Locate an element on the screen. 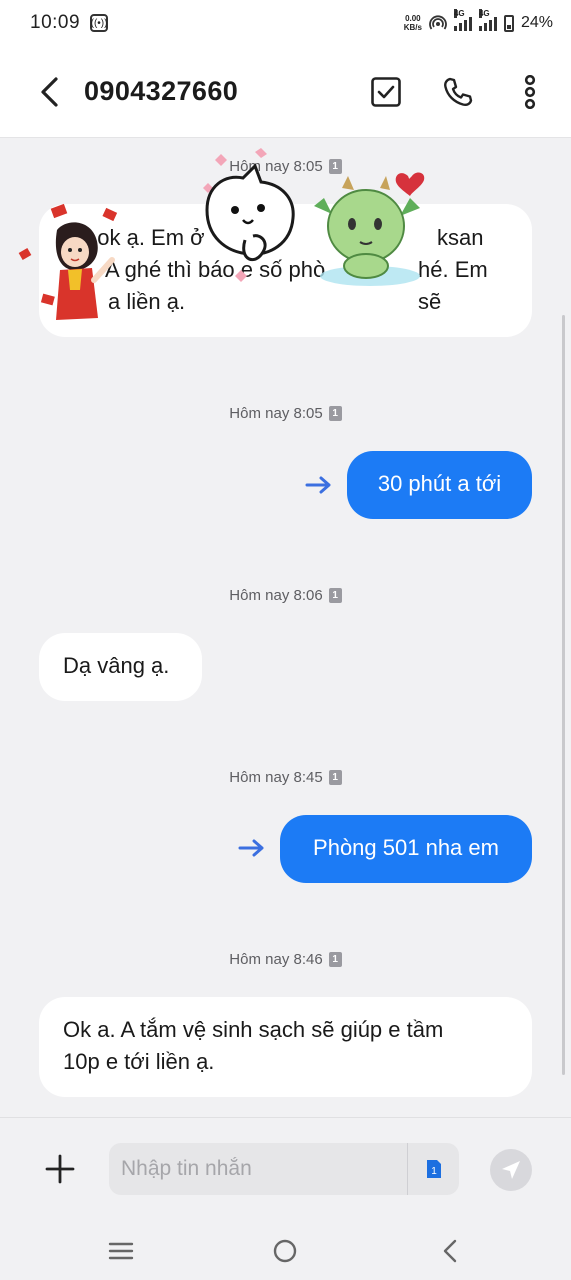 This screenshot has height=1280, width=571. message-timestamp: Hôm nay 8:46 1 is located at coordinates (285, 959).